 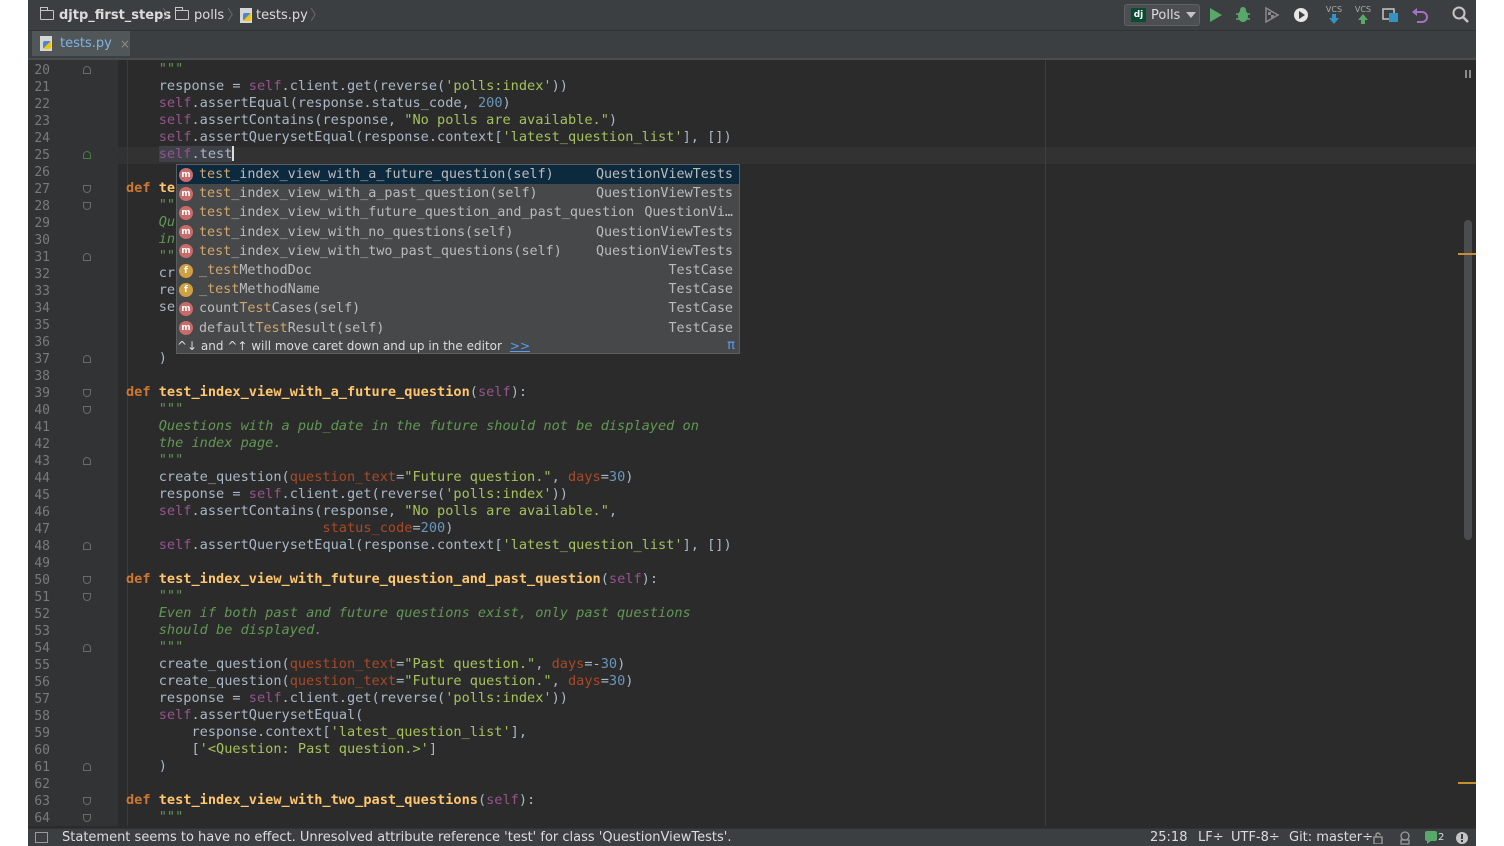 I want to click on run-configuration-select: dj Polls, so click(x=1162, y=15).